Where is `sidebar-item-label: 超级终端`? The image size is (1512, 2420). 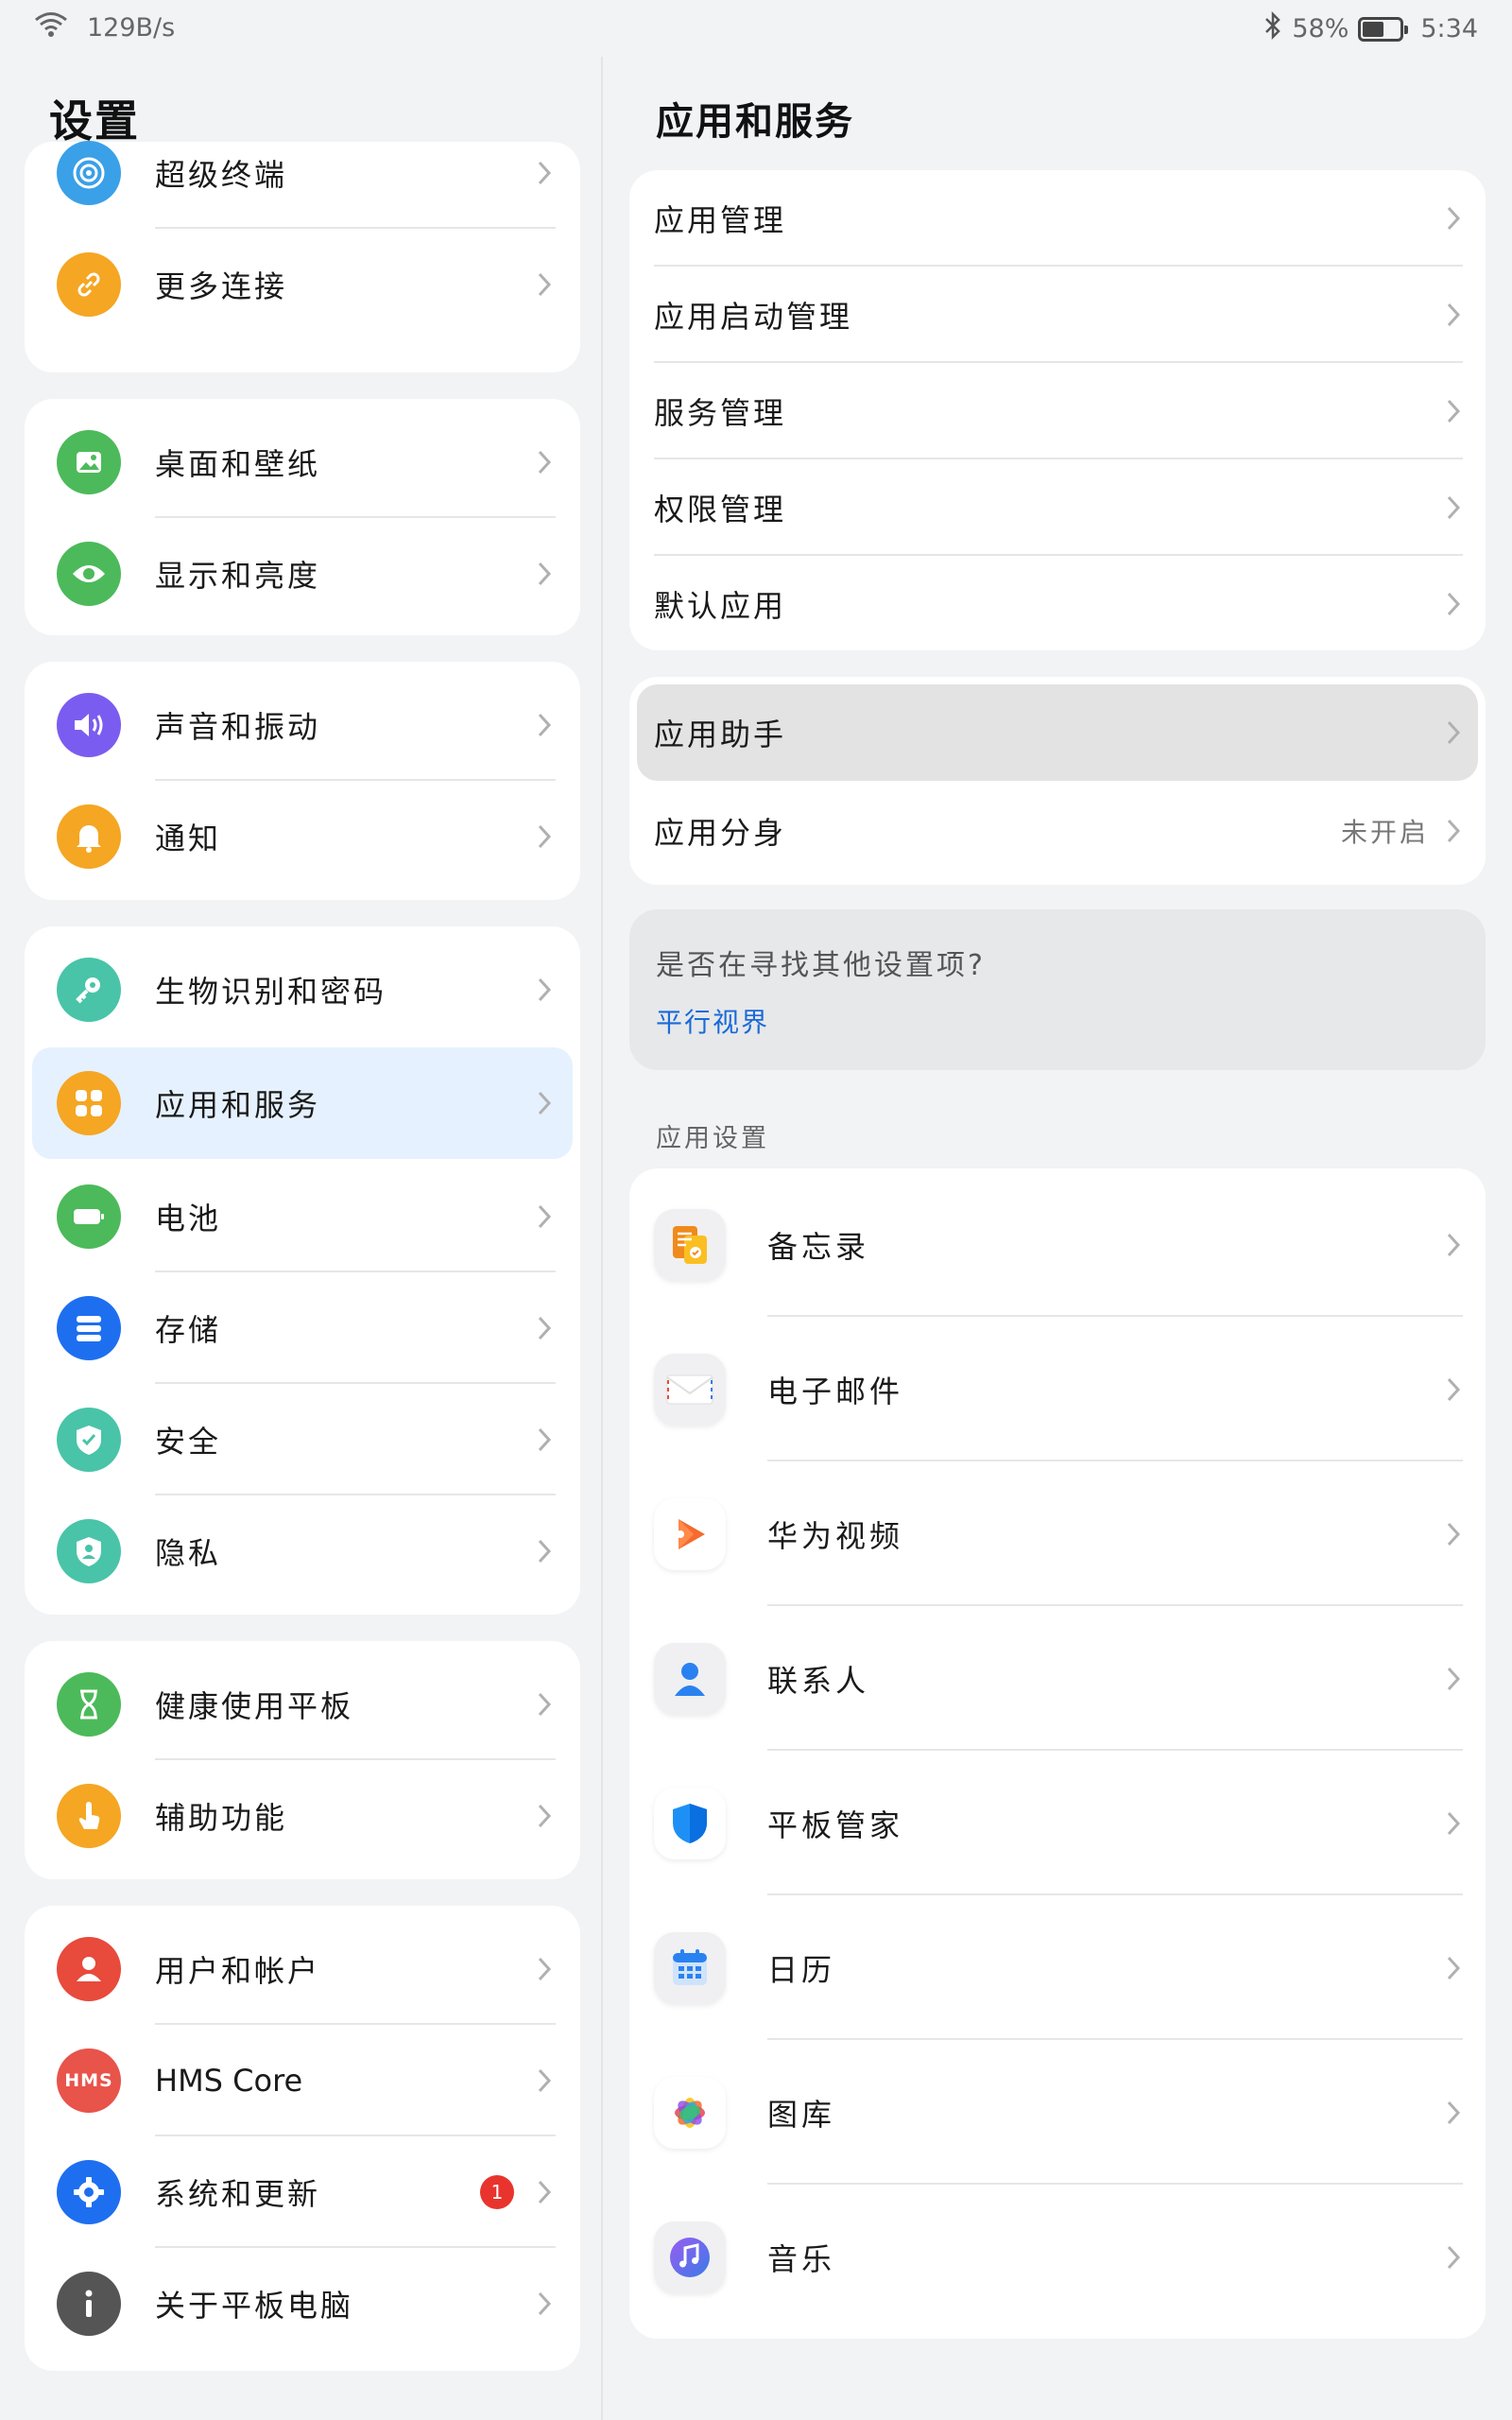 sidebar-item-label: 超级终端 is located at coordinates (221, 175).